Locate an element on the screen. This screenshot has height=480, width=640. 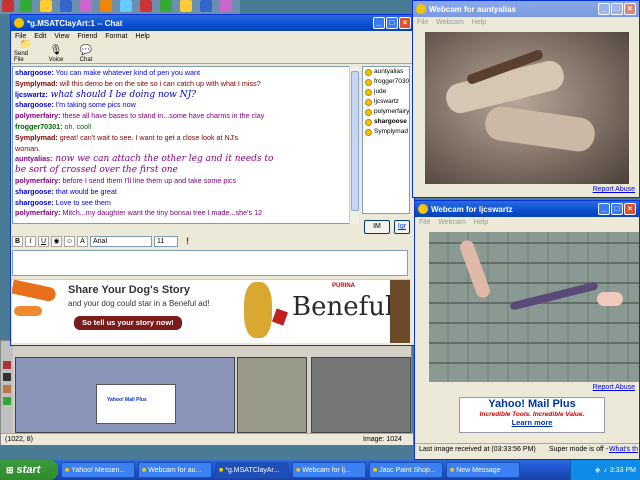
menu-friend: Friend is located at coordinates (87, 36).